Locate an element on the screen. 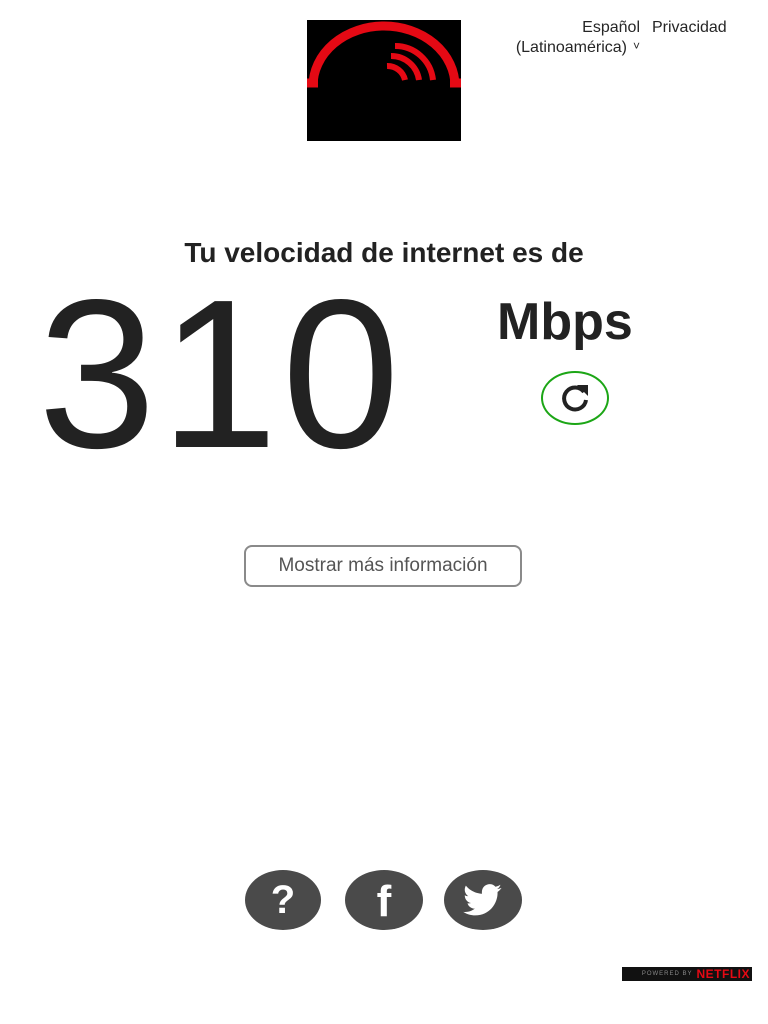 This screenshot has height=1024, width=768. facebook-share-button: f is located at coordinates (384, 900).